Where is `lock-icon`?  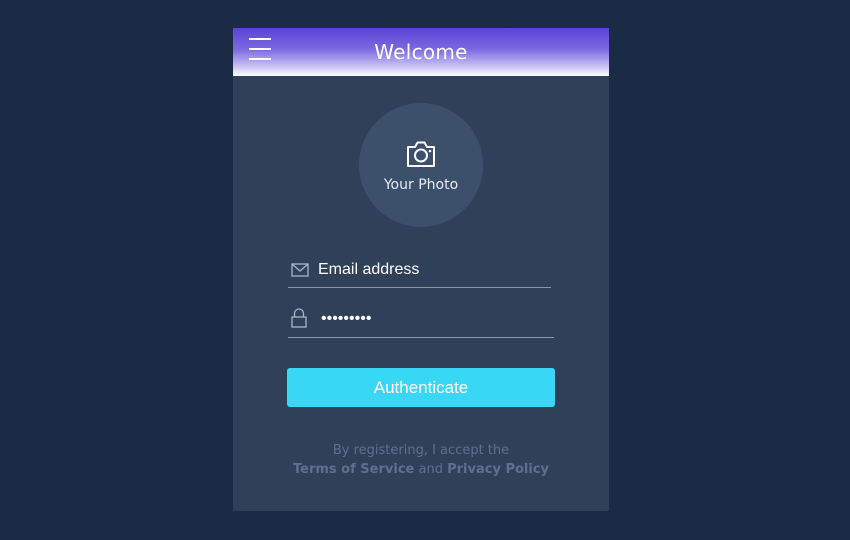 lock-icon is located at coordinates (299, 318).